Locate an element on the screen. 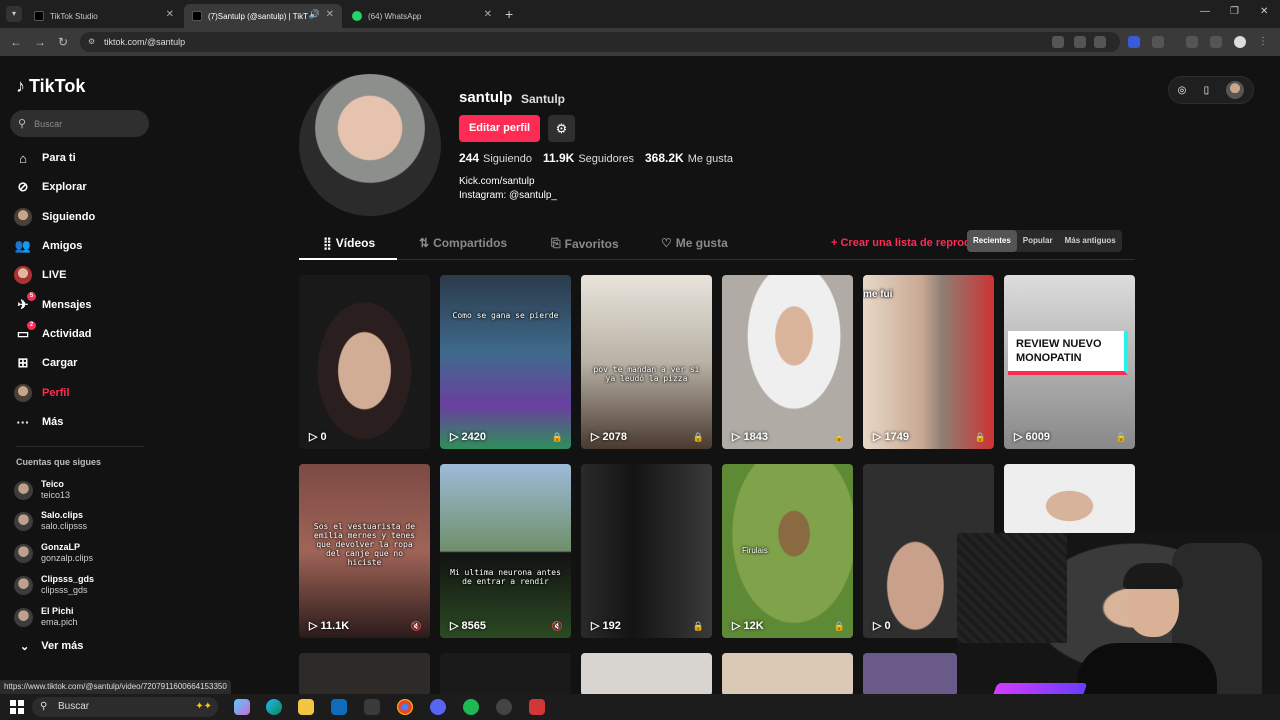 The height and width of the screenshot is (720, 1280). obs-icon is located at coordinates (504, 707).